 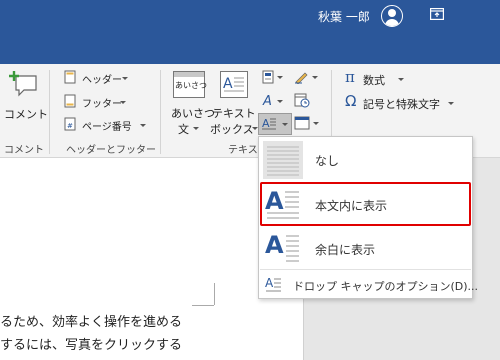 What do you see at coordinates (280, 77) in the screenshot?
I see `quick-parts-dropdown-icon` at bounding box center [280, 77].